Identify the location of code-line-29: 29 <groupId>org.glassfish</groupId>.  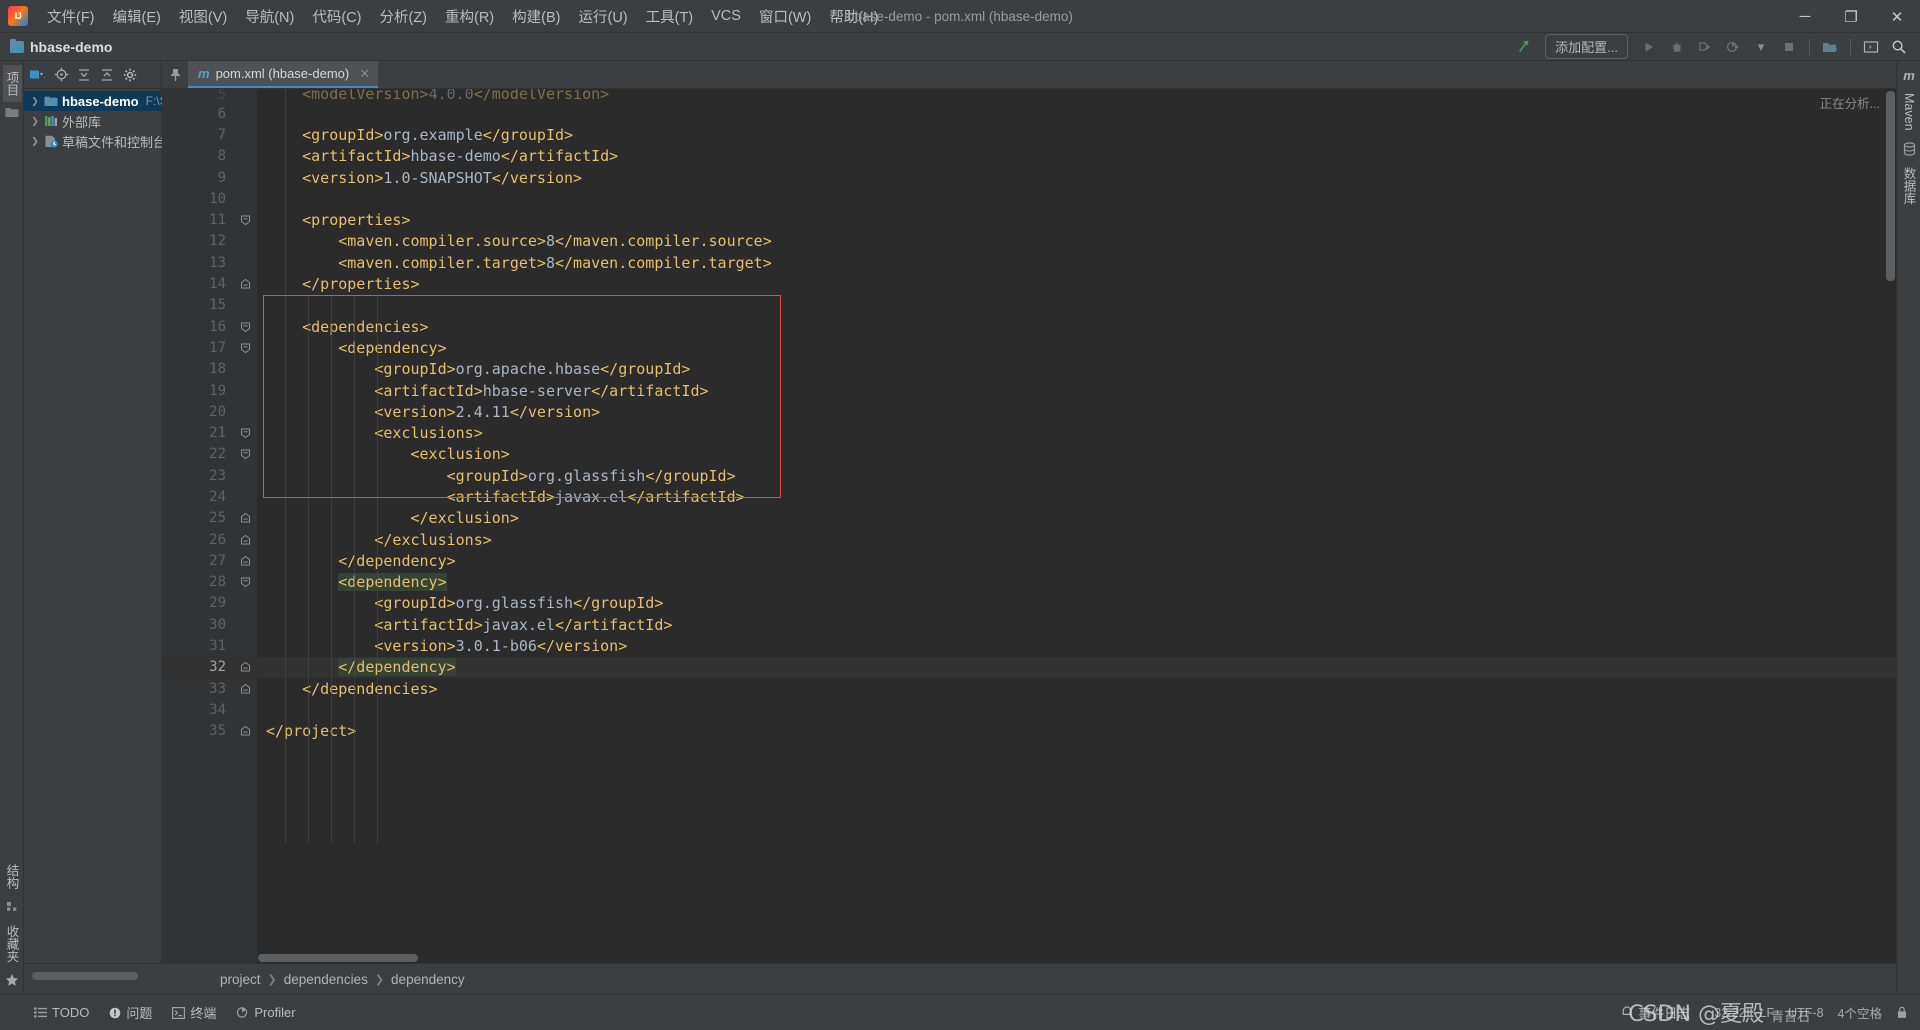
(1029, 603).